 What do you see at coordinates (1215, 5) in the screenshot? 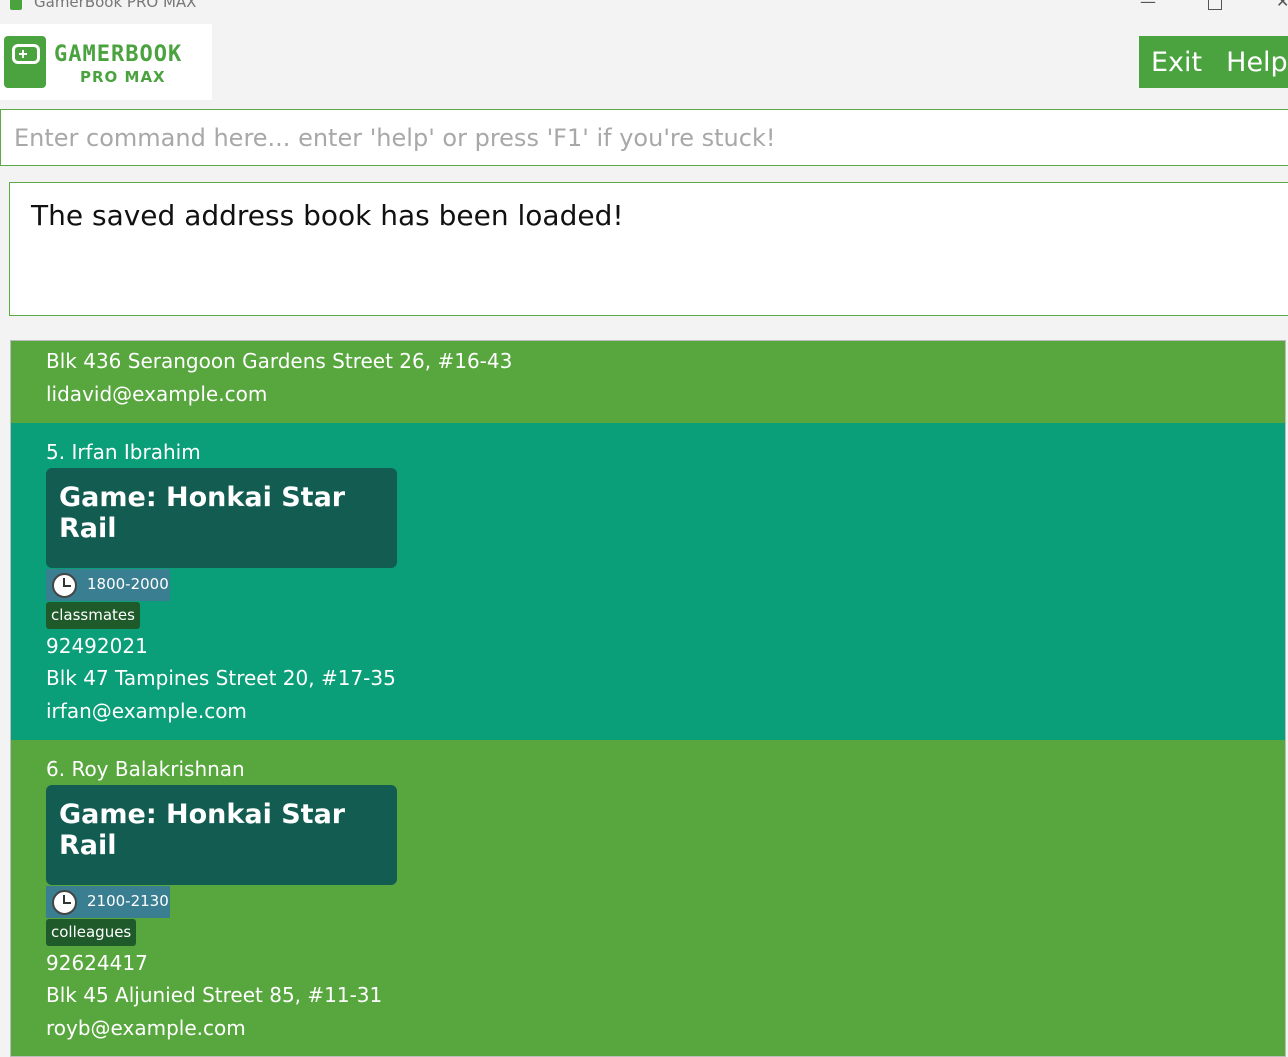
I see `maximize-icon` at bounding box center [1215, 5].